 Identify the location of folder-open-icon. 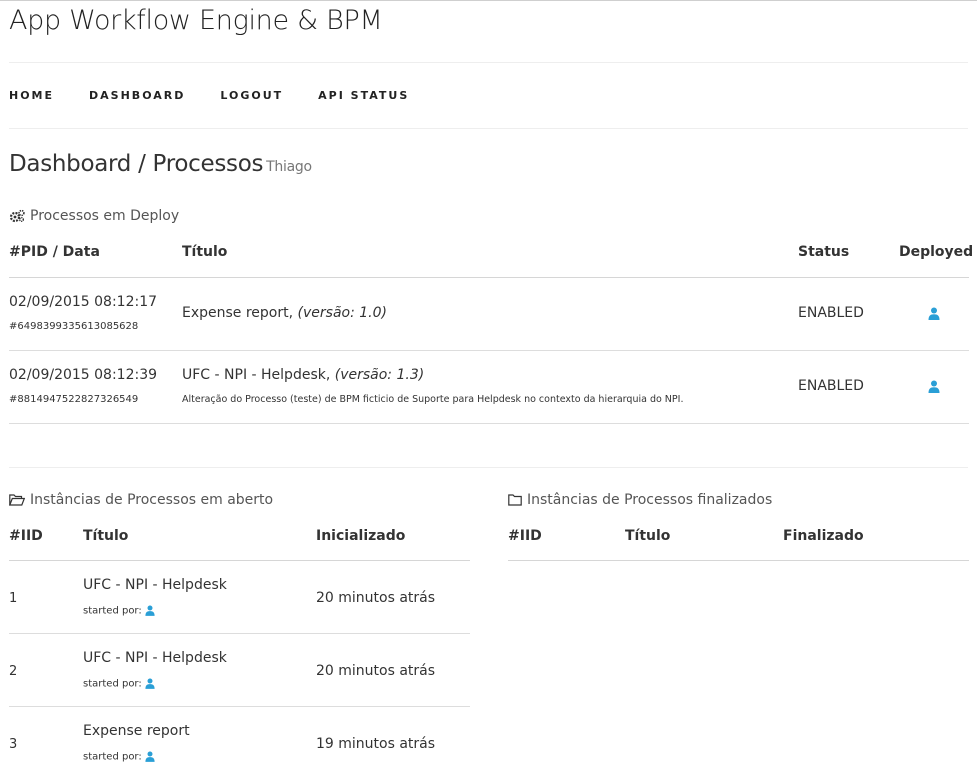
(17, 500).